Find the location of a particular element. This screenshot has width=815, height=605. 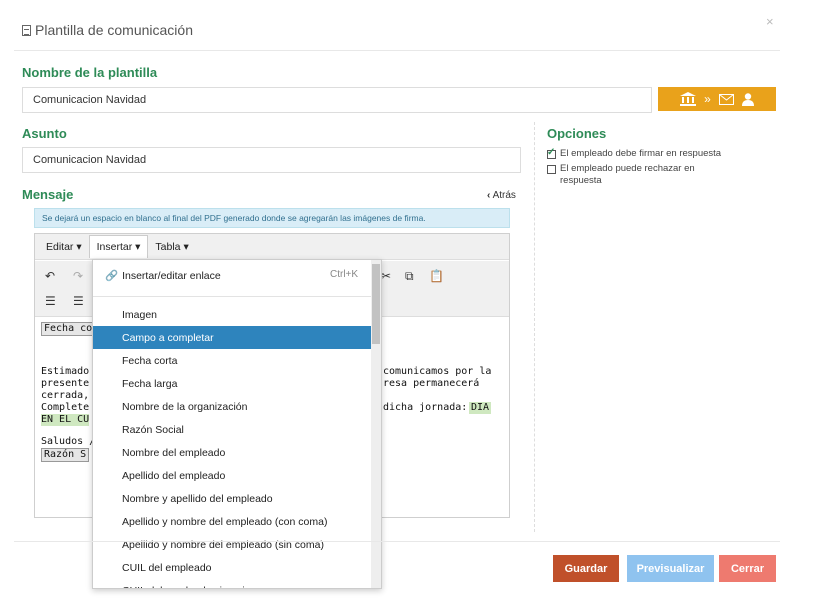

insert-link-item: 🔗 Insertar/editar enlace is located at coordinates (163, 276).